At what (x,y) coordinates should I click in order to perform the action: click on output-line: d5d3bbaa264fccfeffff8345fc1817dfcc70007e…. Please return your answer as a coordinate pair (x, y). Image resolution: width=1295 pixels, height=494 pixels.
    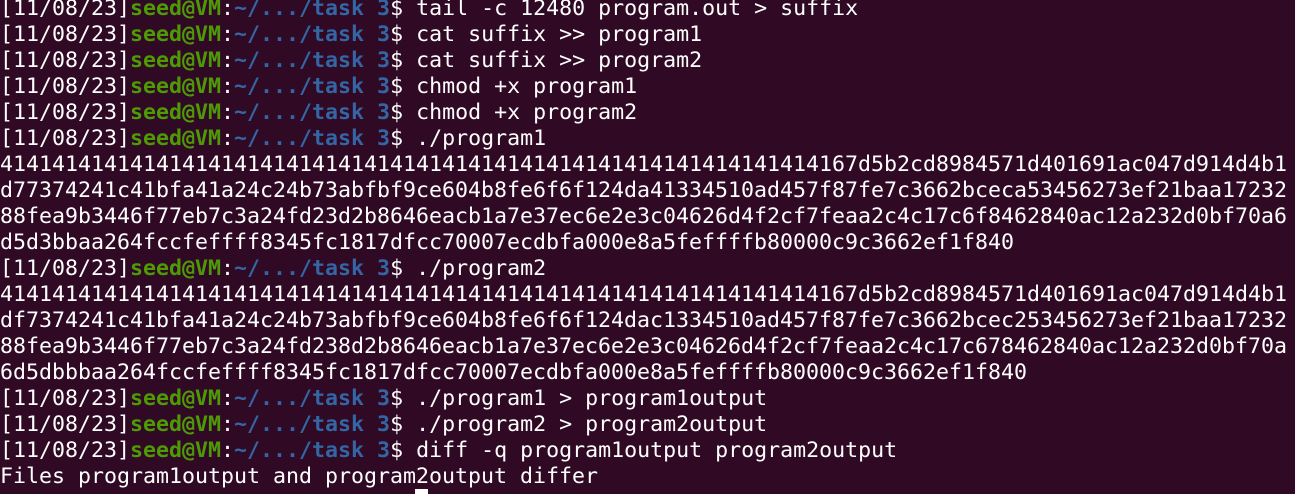
    Looking at the image, I should click on (647, 243).